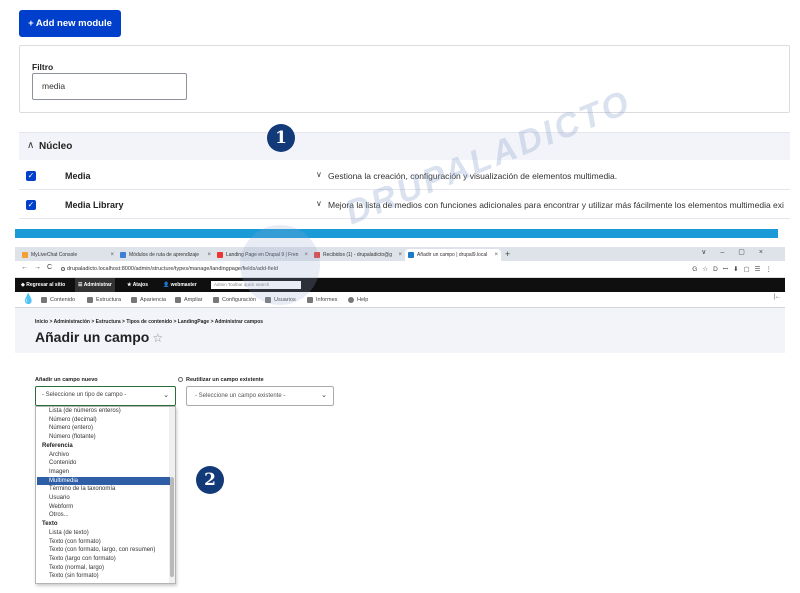  What do you see at coordinates (148, 300) in the screenshot?
I see `tray-item-appearance: Apariencia` at bounding box center [148, 300].